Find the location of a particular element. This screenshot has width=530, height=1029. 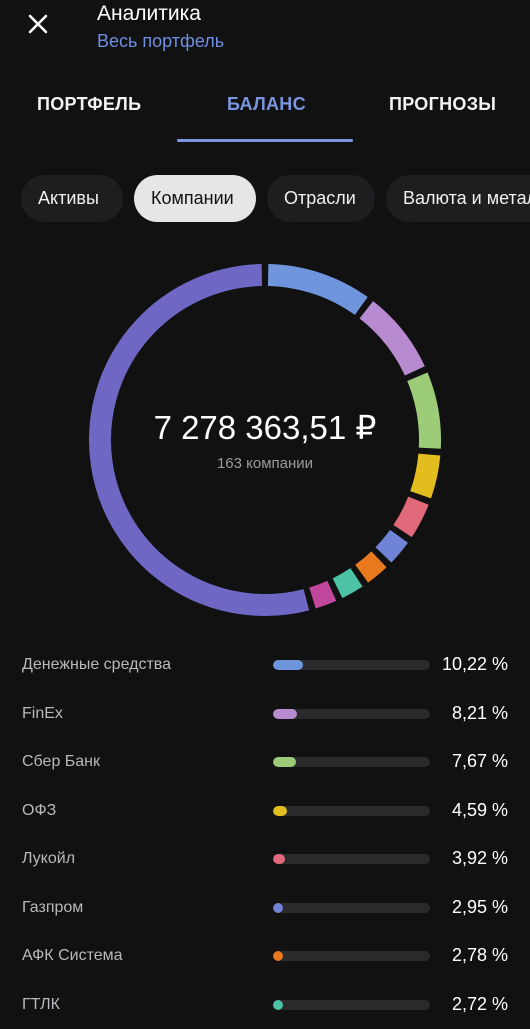

list-item: ГТЛК 2,72 % is located at coordinates (265, 1005).